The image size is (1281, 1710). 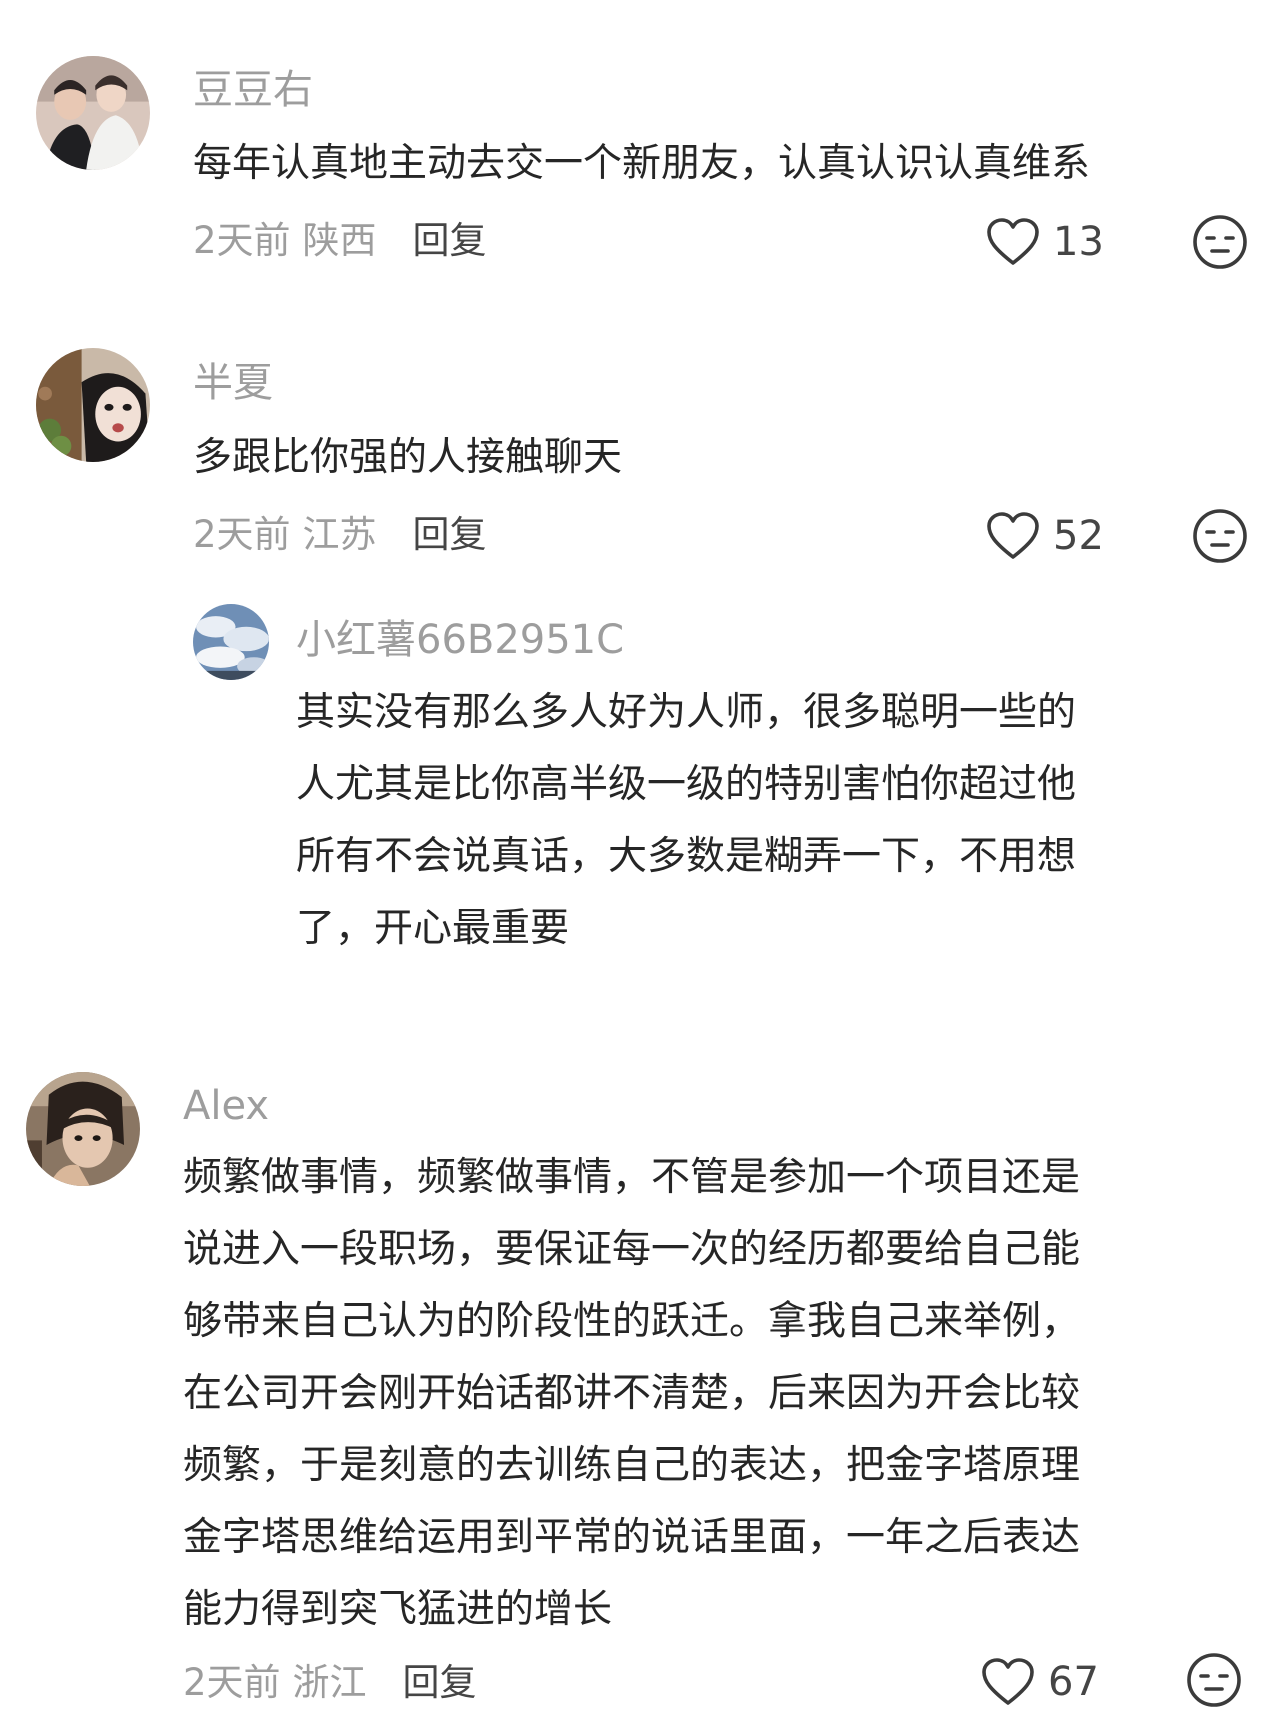 What do you see at coordinates (1008, 1682) in the screenshot?
I see `heart-outline-icon` at bounding box center [1008, 1682].